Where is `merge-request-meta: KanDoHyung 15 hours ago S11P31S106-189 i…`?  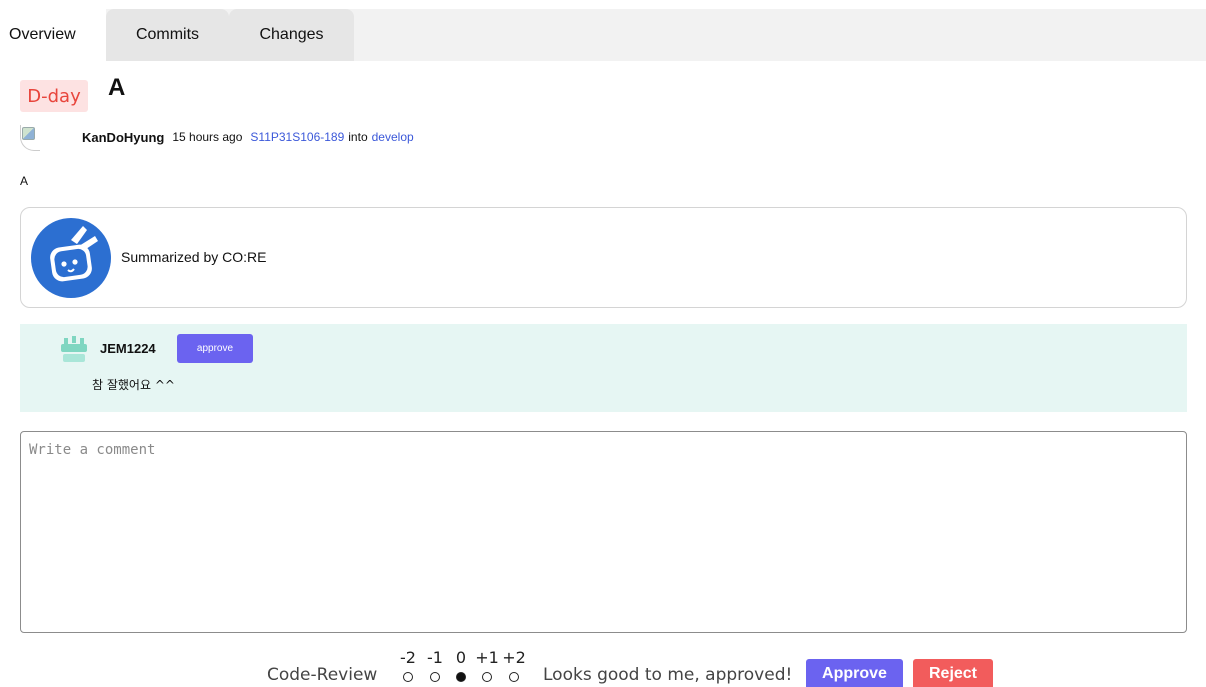
merge-request-meta: KanDoHyung 15 hours ago S11P31S106-189 i… is located at coordinates (217, 137).